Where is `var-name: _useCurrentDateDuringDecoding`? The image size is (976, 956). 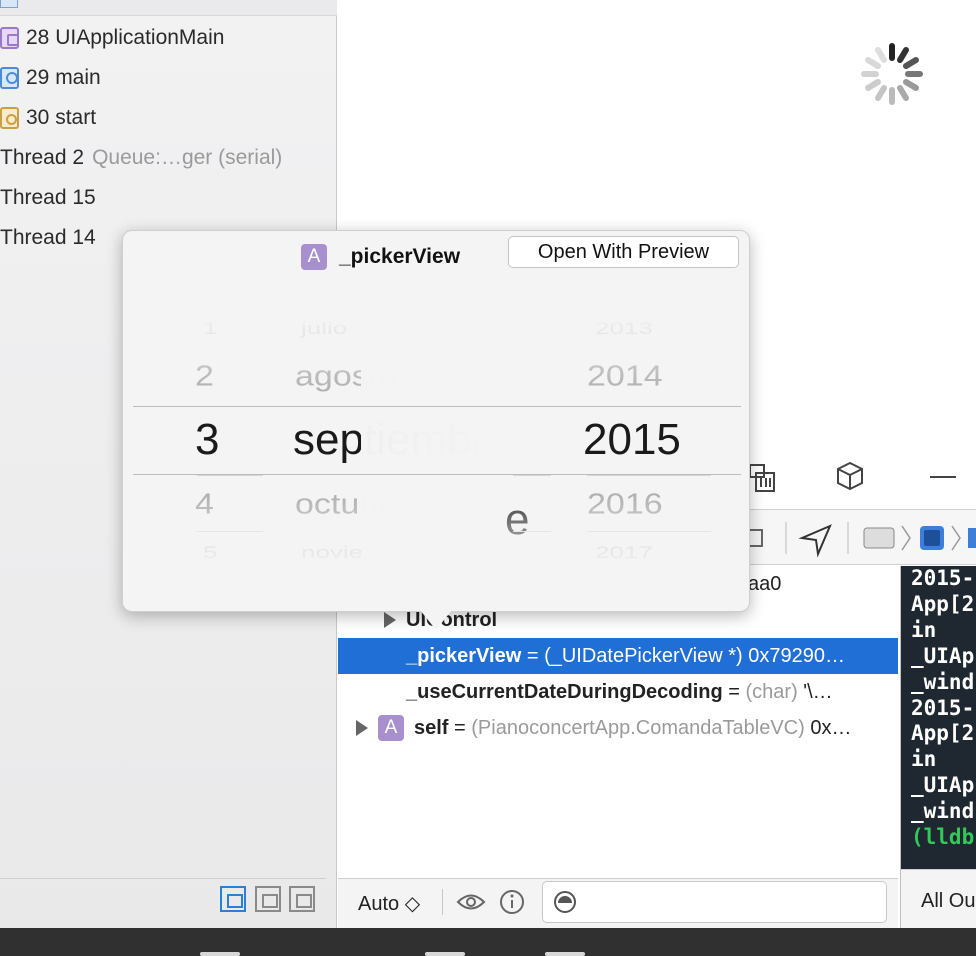 var-name: _useCurrentDateDuringDecoding is located at coordinates (564, 691).